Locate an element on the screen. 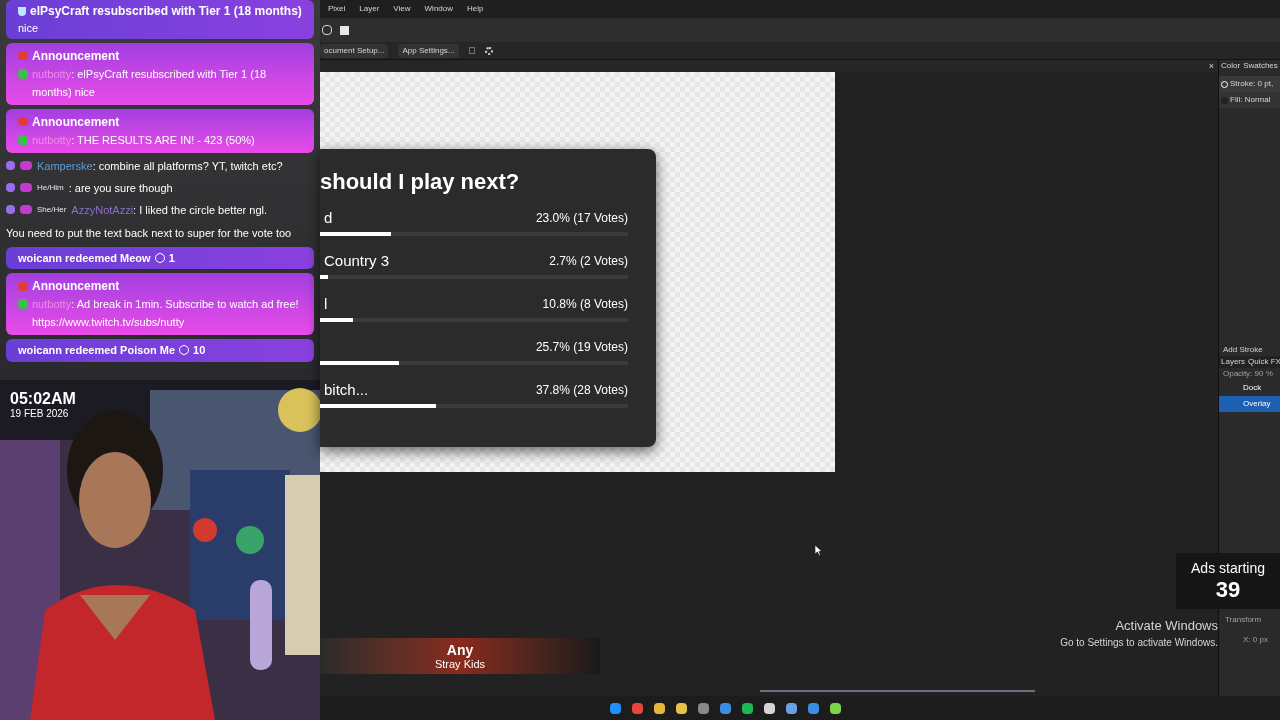 The height and width of the screenshot is (720, 1280). chat-message: AzzyNotAzzi: I liked the circle better ngl. is located at coordinates (169, 210).